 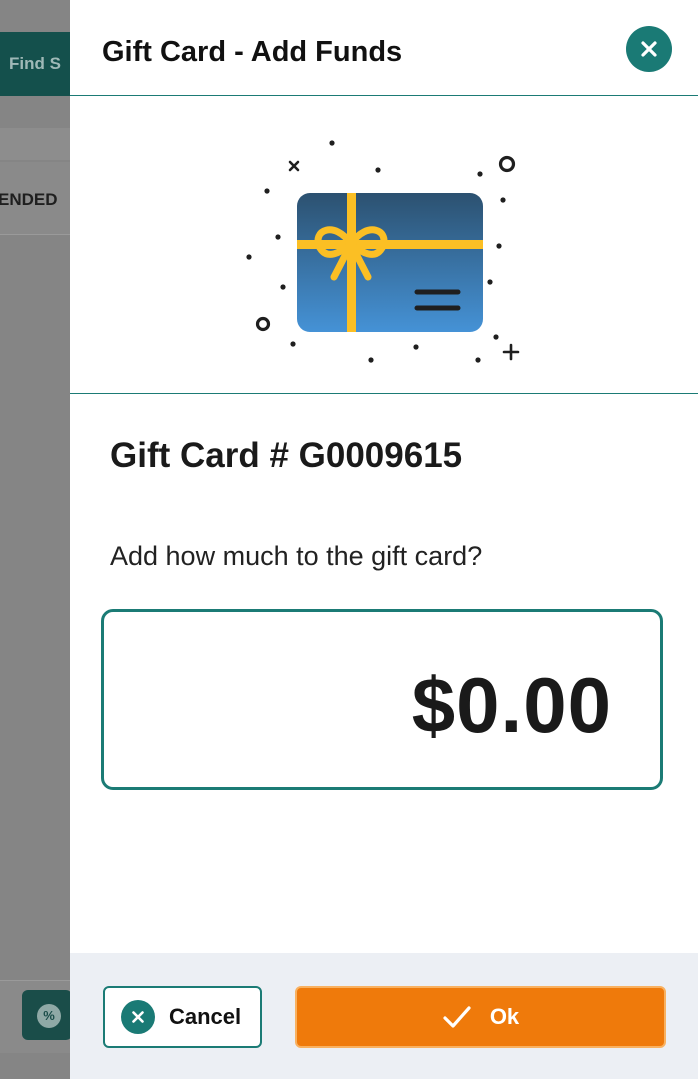 What do you see at coordinates (35, 144) in the screenshot?
I see `background-strip` at bounding box center [35, 144].